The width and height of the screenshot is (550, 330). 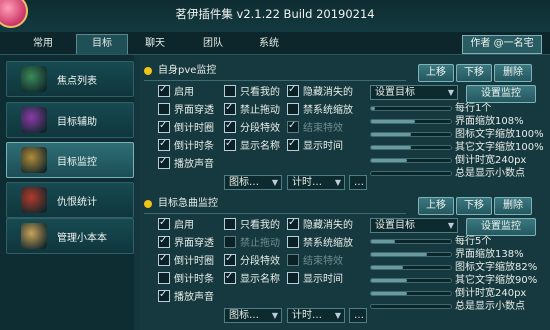 I want to click on tab-team: 团队, so click(x=213, y=44).